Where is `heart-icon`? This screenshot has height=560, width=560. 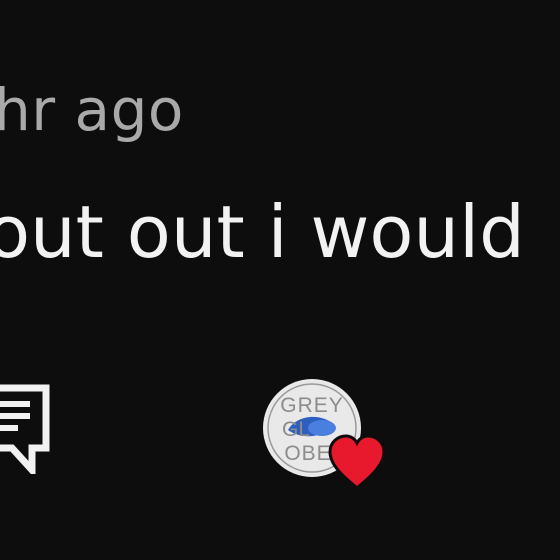
heart-icon is located at coordinates (357, 462).